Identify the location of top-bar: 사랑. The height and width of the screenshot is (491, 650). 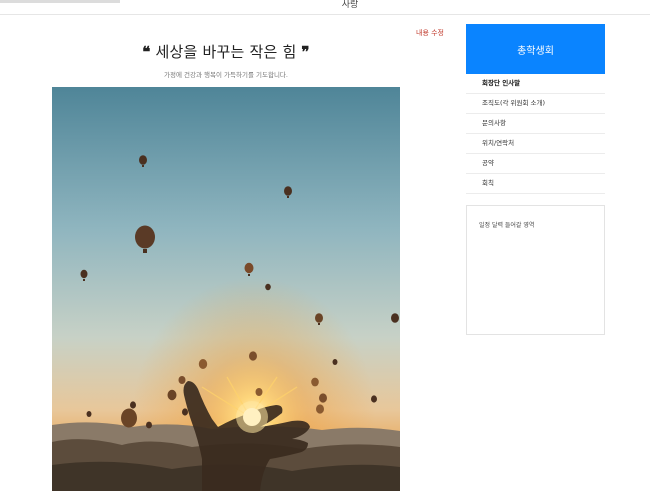
(325, 7).